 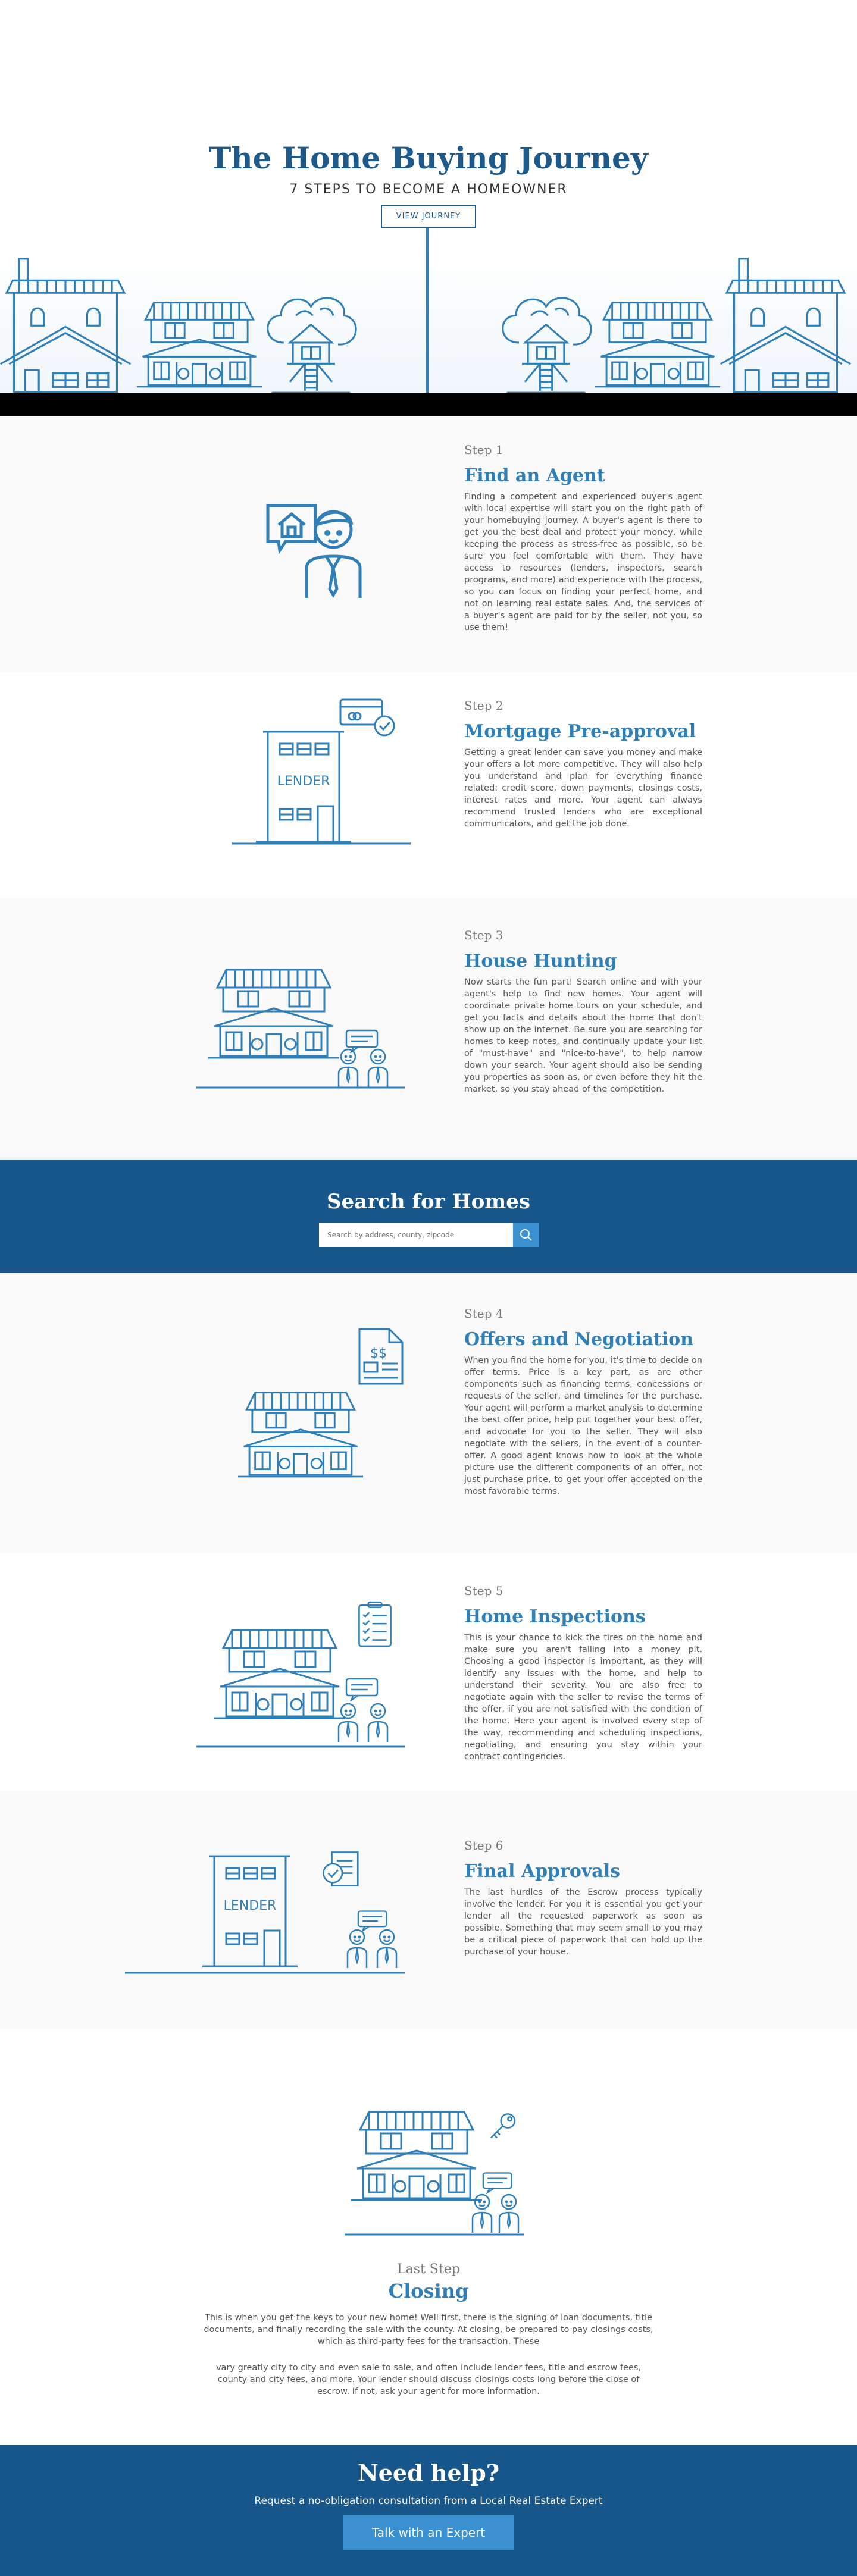 What do you see at coordinates (540, 961) in the screenshot?
I see `step-title: House Hunting` at bounding box center [540, 961].